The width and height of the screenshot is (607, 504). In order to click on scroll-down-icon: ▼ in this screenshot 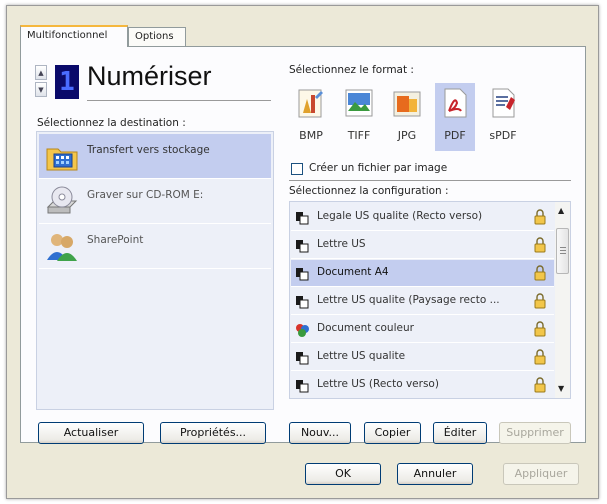, I will do `click(561, 388)`.